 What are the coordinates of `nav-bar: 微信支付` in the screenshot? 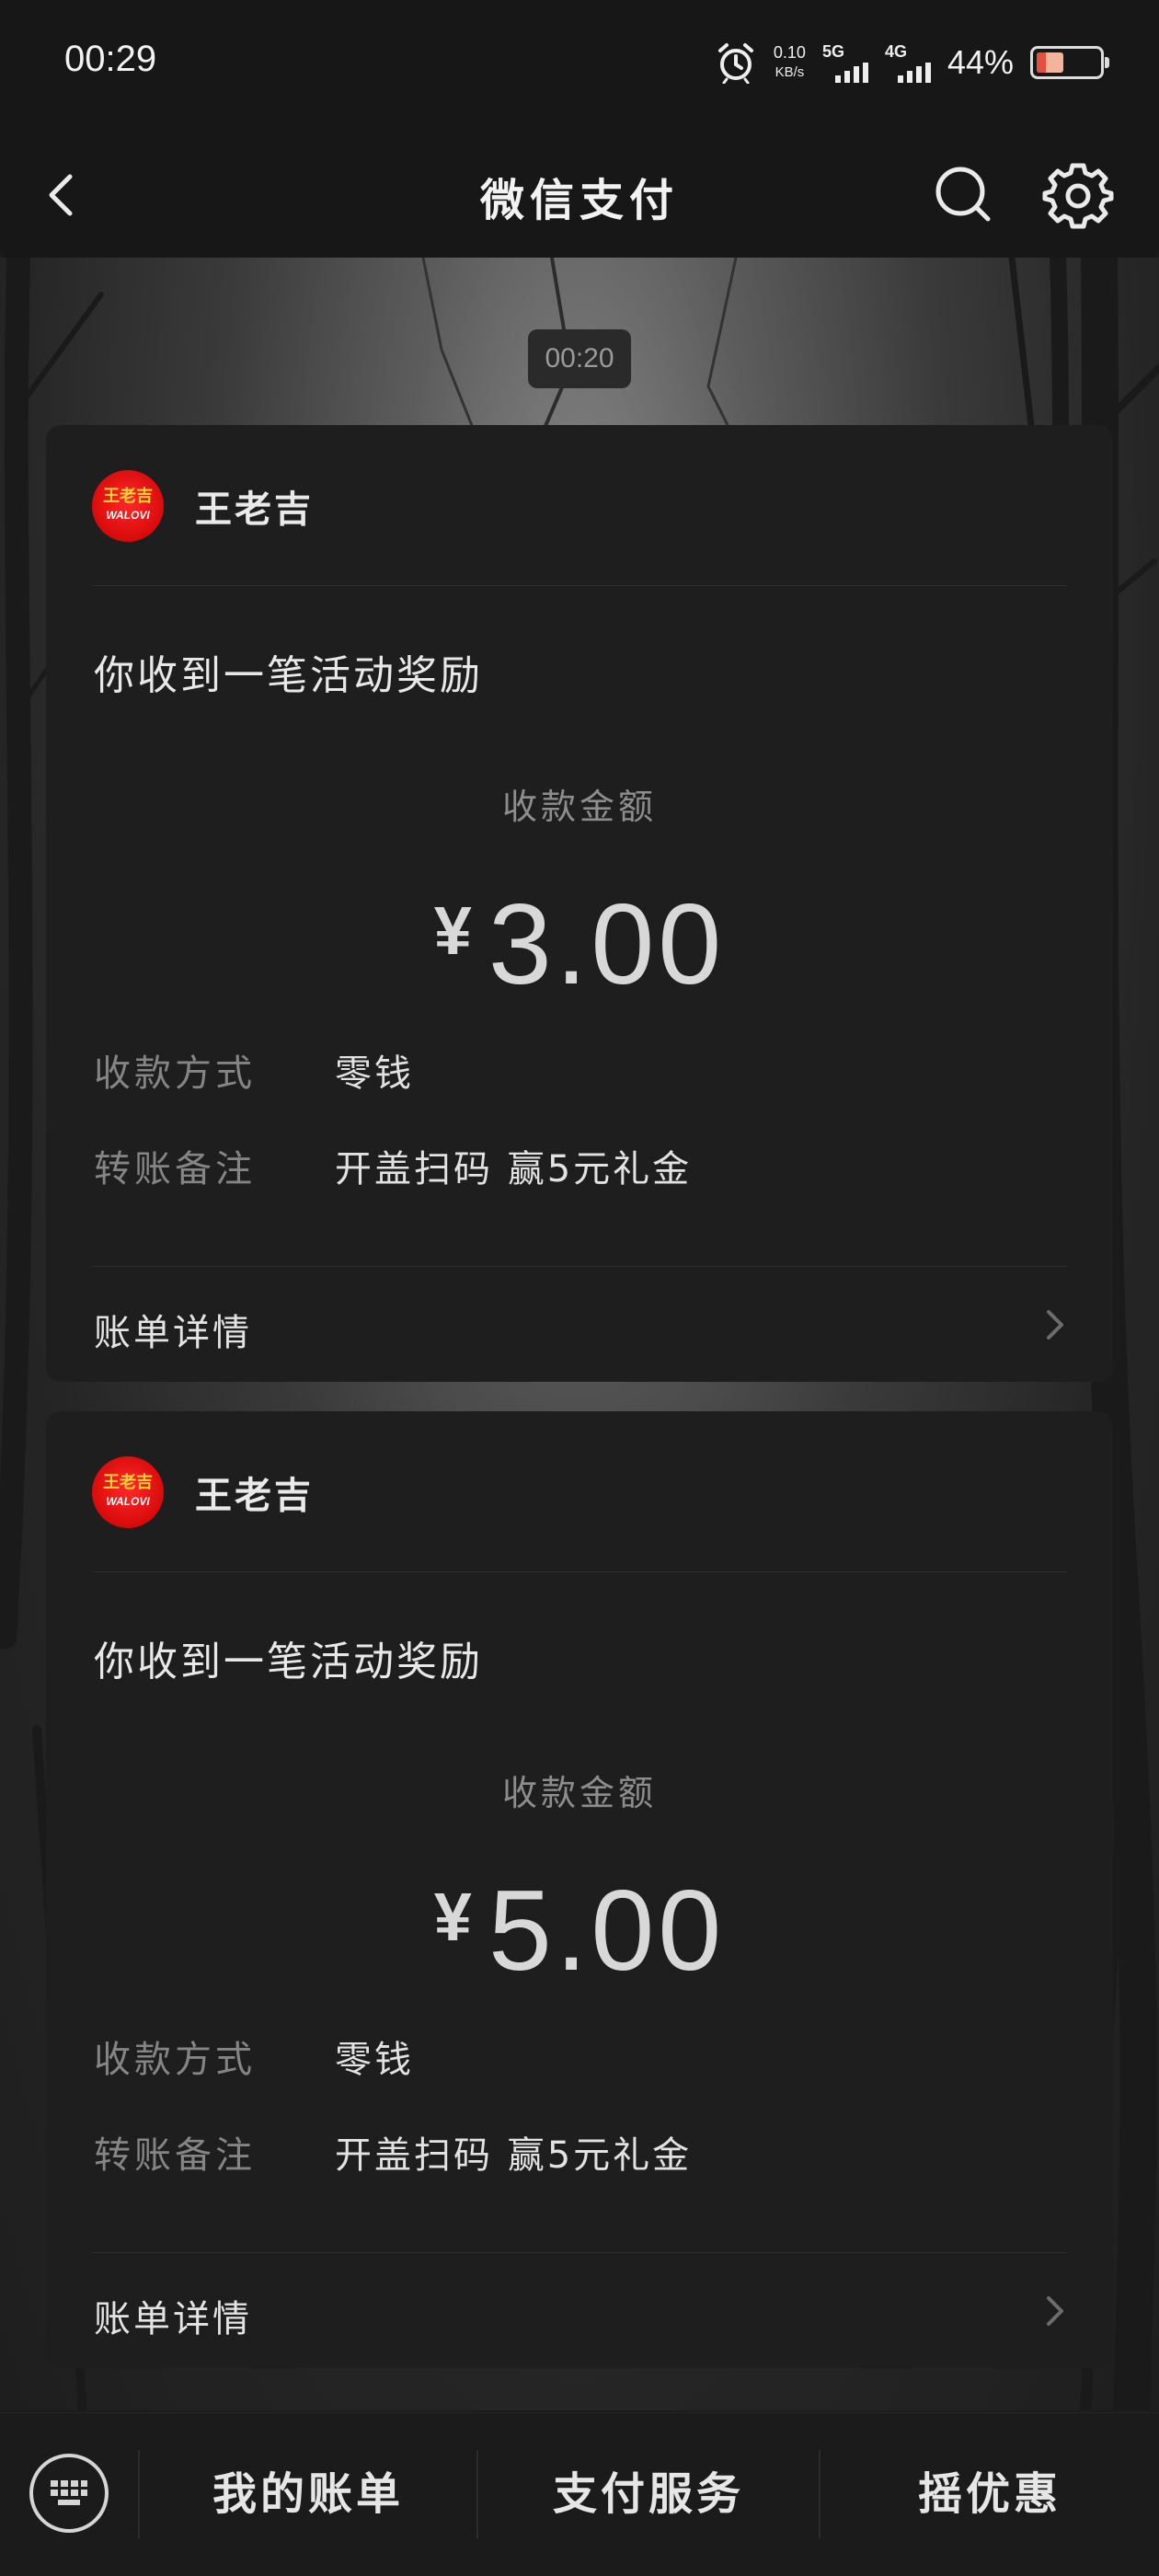 It's located at (579, 193).